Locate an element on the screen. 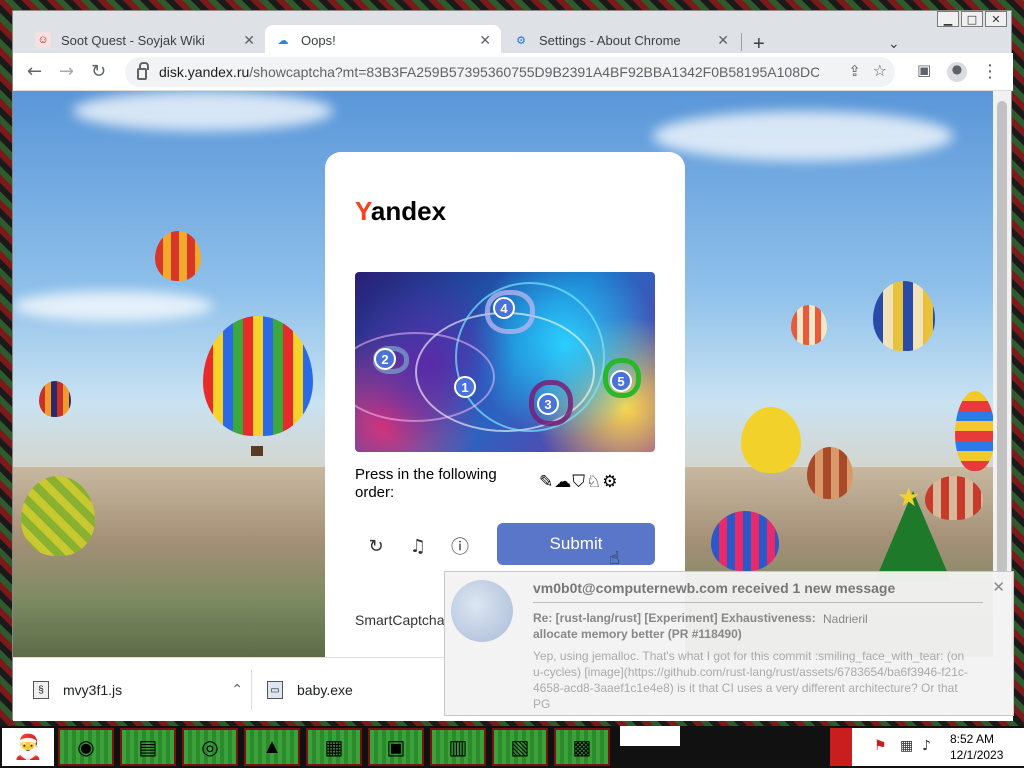 The width and height of the screenshot is (1024, 768). download-filename: mvy3f1.js is located at coordinates (93, 690).